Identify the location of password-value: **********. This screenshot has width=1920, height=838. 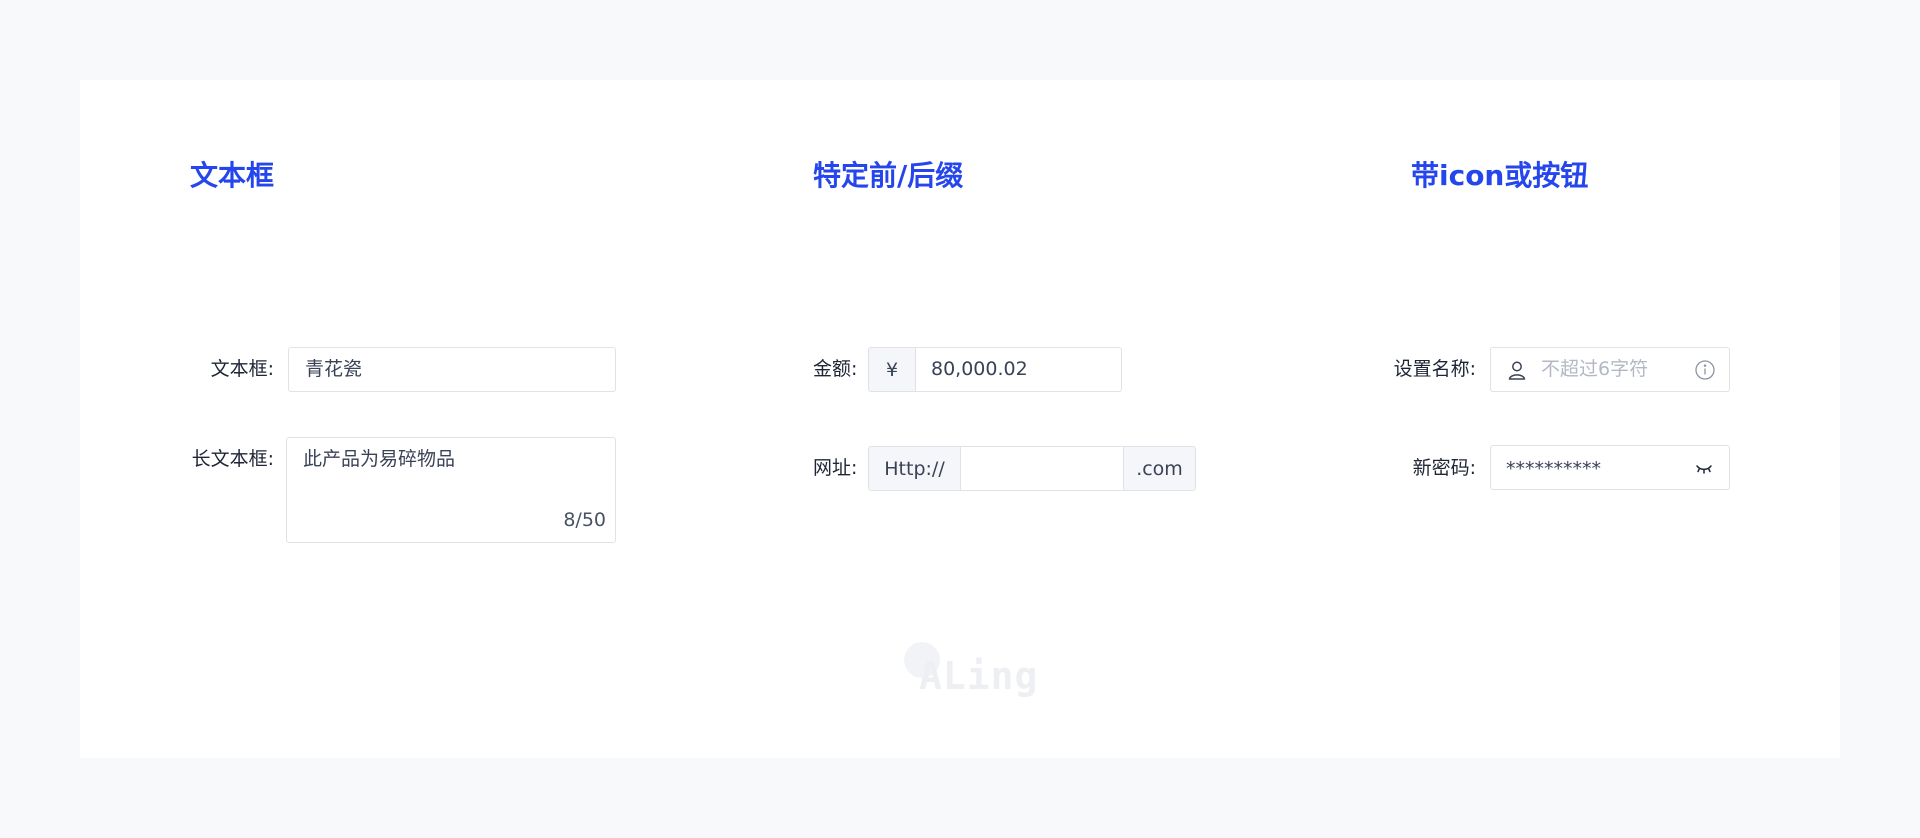
(1553, 469).